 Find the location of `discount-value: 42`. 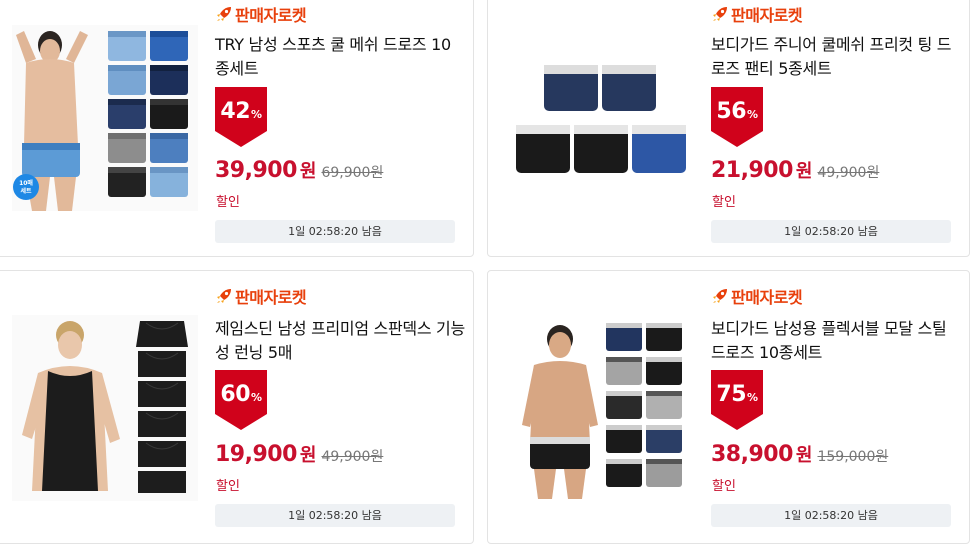

discount-value: 42 is located at coordinates (235, 111).